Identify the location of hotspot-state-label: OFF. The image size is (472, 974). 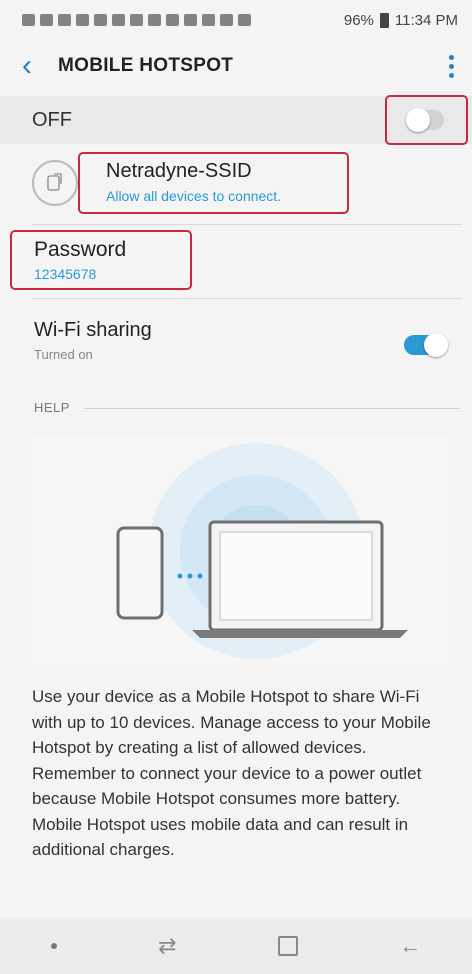
(52, 119).